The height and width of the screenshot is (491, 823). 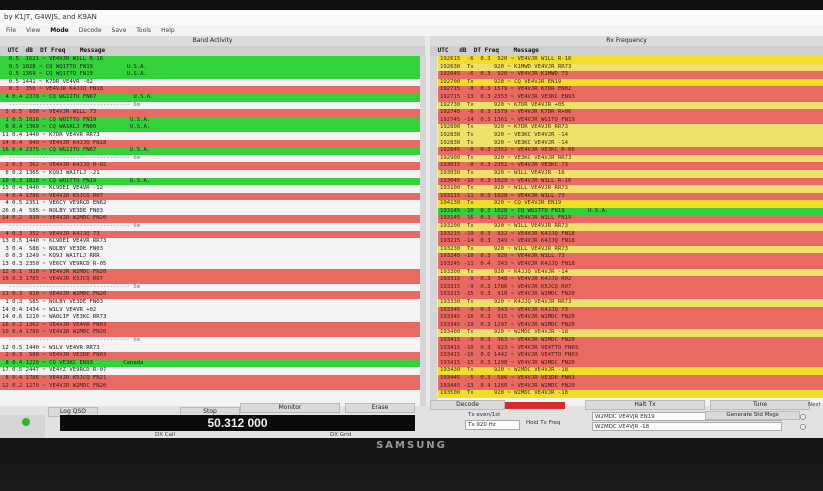 I want to click on band-row: 4 0.5 2351 ~ VE6CY VE9RCD EN62, so click(x=210, y=204).